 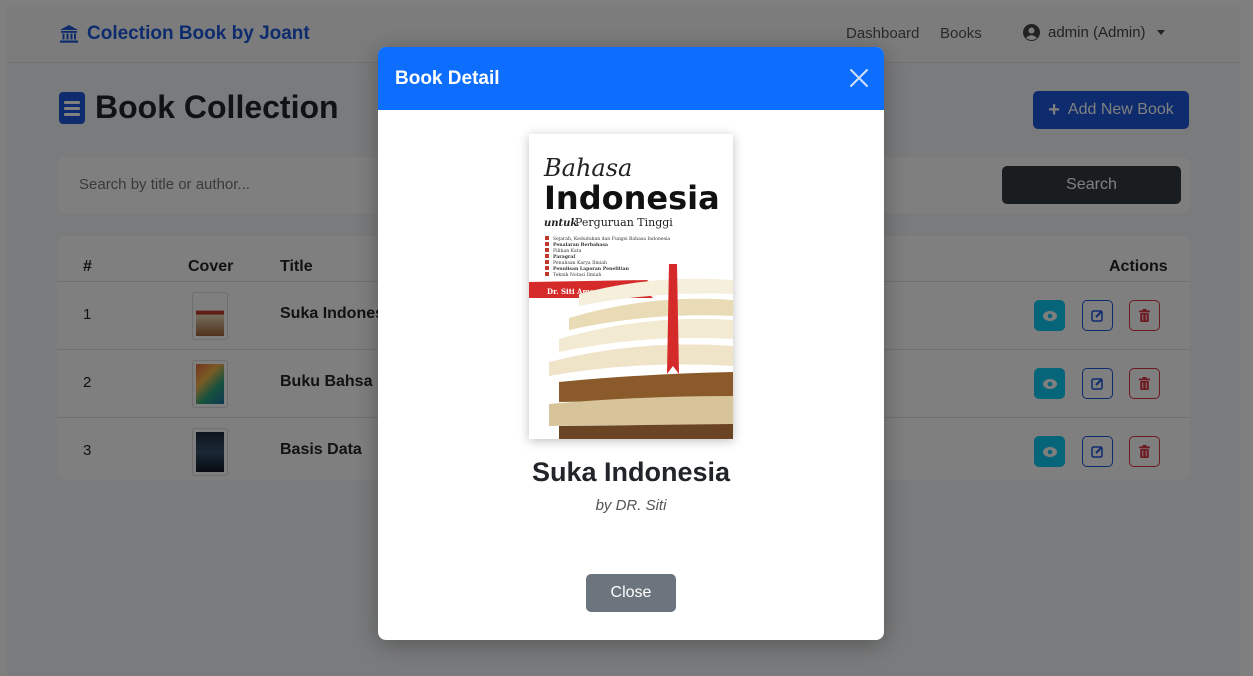 What do you see at coordinates (577, 275) in the screenshot?
I see `cover-bullet-7: Teknik Notasi Ilmiah` at bounding box center [577, 275].